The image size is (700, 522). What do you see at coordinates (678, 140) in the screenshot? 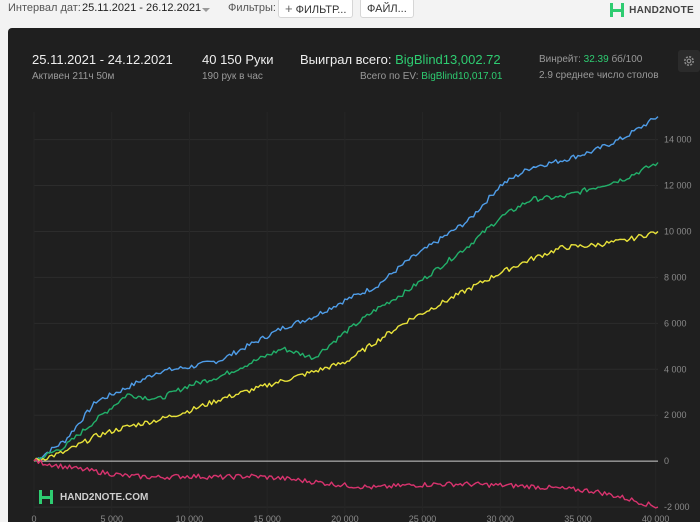
I see `y-tick-label: 14 000` at bounding box center [678, 140].